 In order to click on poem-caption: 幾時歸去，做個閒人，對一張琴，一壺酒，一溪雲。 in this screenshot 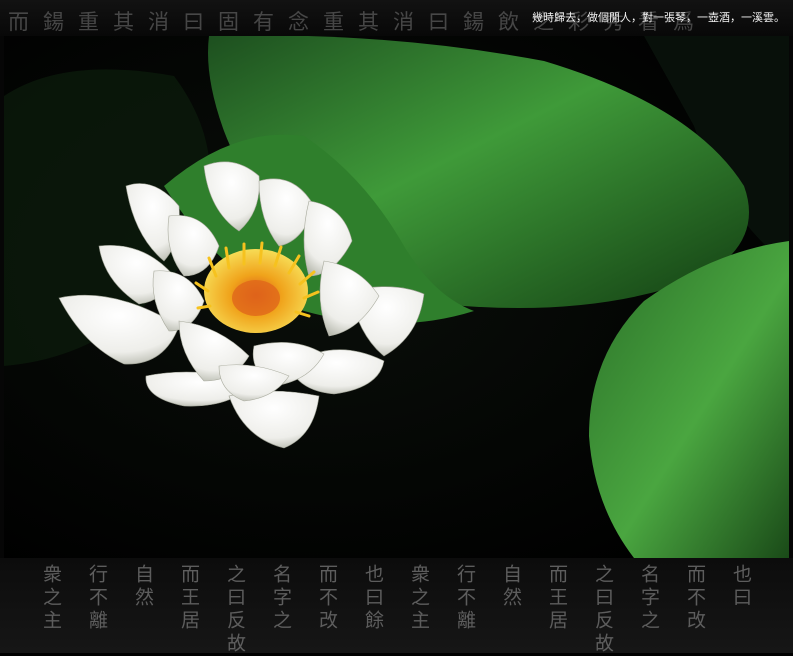, I will do `click(658, 17)`.